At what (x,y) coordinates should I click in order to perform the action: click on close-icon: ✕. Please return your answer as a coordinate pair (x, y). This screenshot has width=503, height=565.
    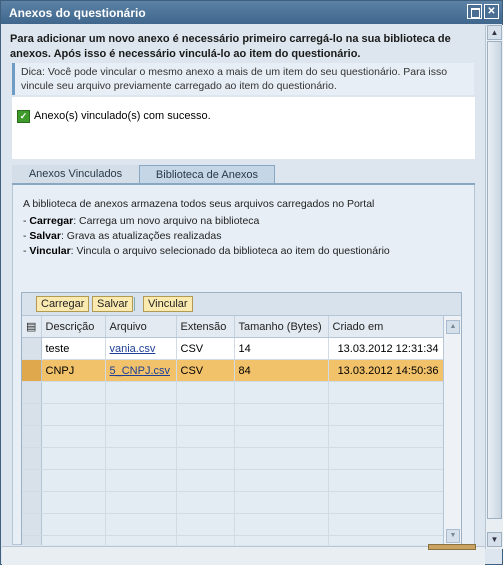
    Looking at the image, I should click on (491, 11).